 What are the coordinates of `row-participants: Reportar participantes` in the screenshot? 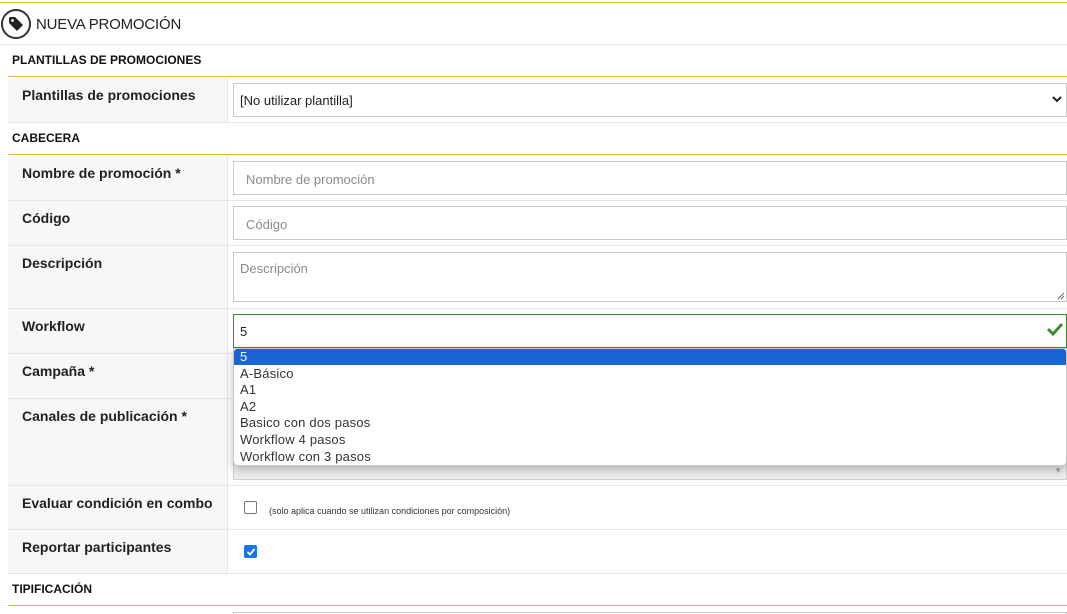 It's located at (537, 552).